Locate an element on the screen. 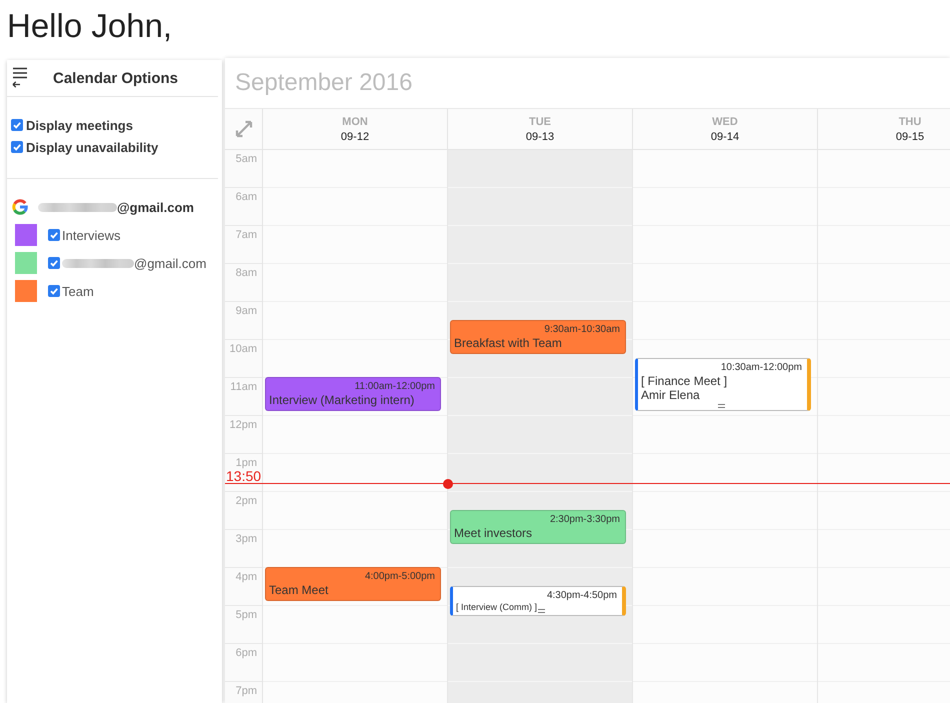  date-label: 09-14 is located at coordinates (725, 137).